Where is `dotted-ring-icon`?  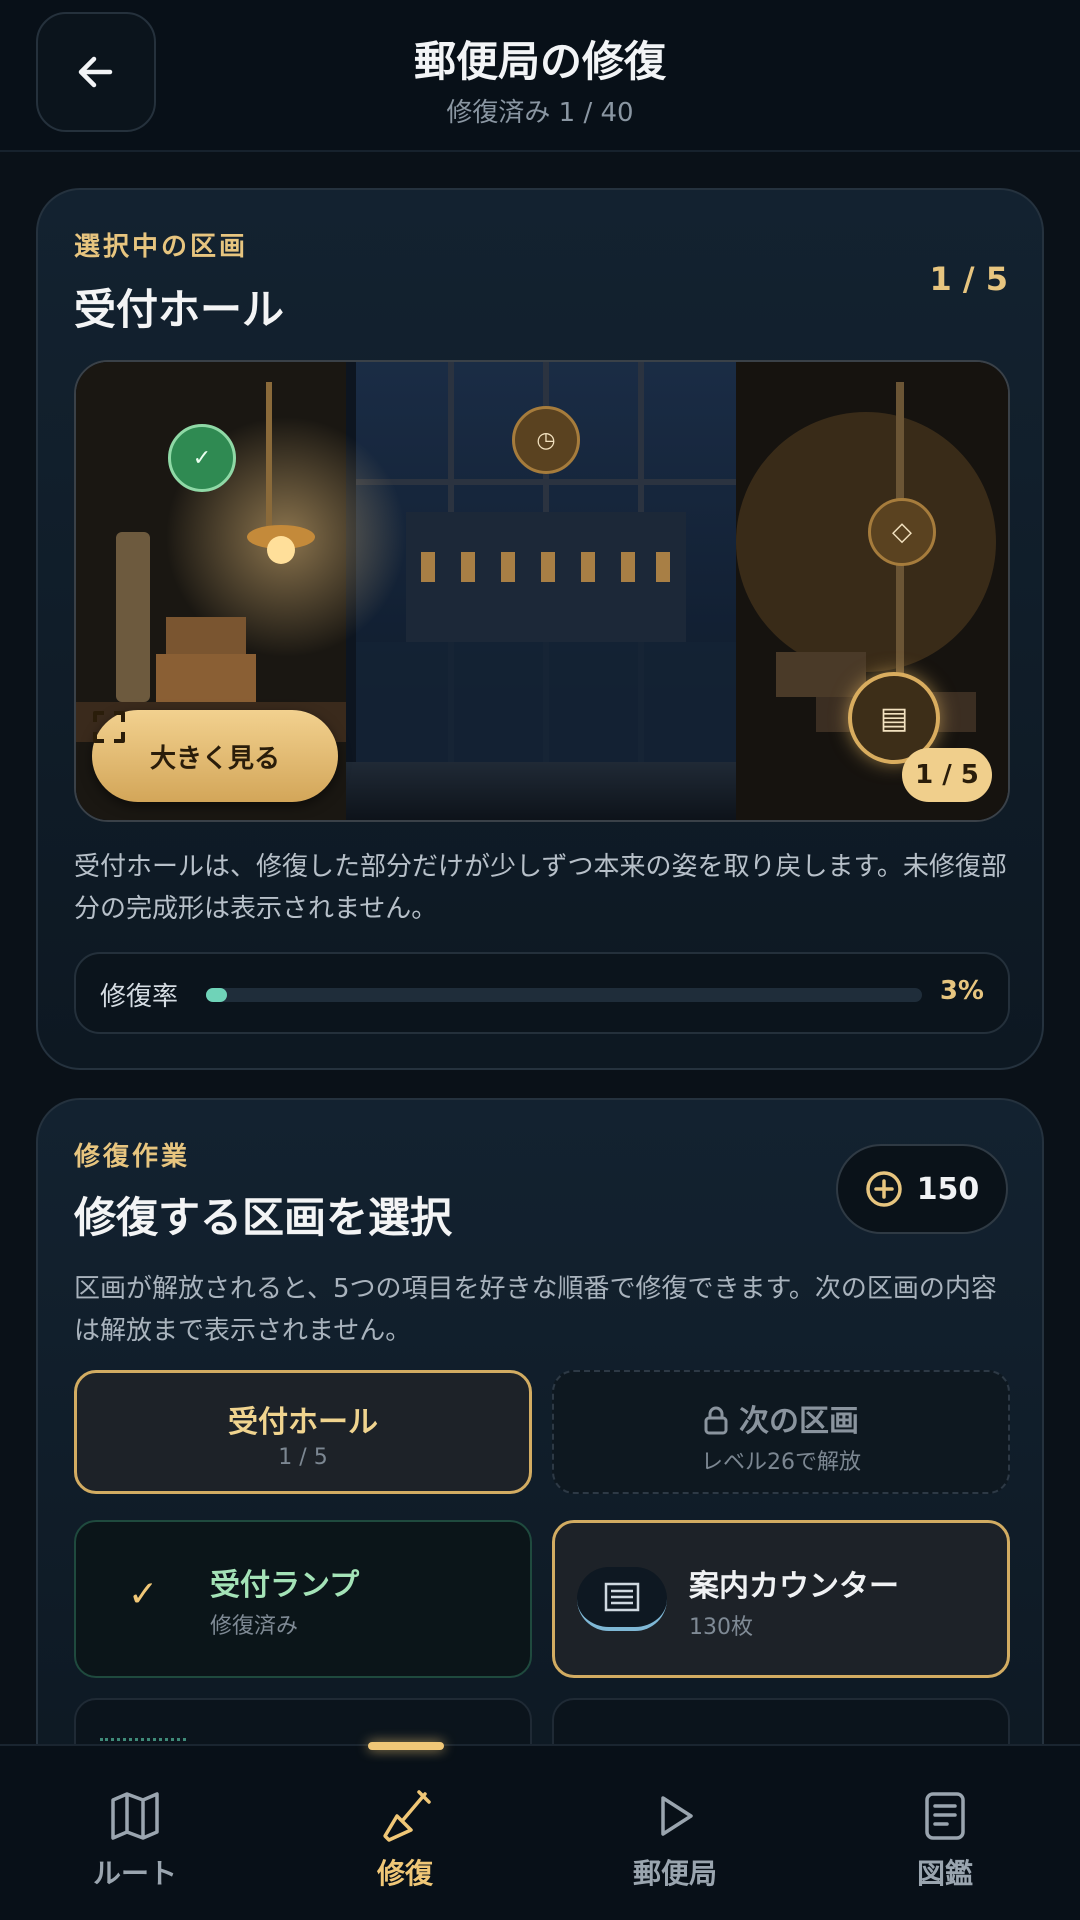
dotted-ring-icon is located at coordinates (143, 1740).